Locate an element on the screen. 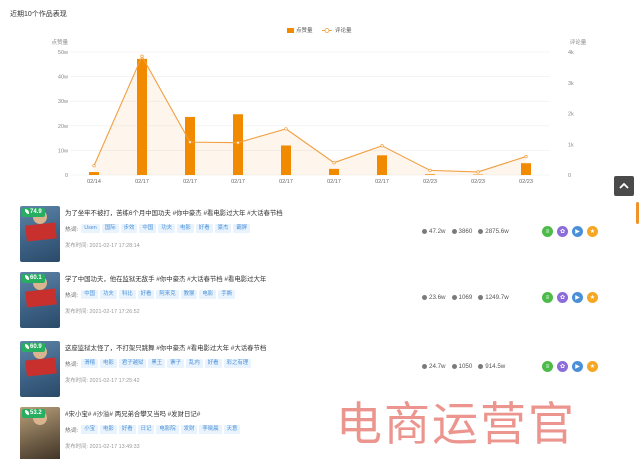 Image resolution: width=640 pixels, height=459 pixels. work-thumbnail: 60.1 is located at coordinates (40, 300).